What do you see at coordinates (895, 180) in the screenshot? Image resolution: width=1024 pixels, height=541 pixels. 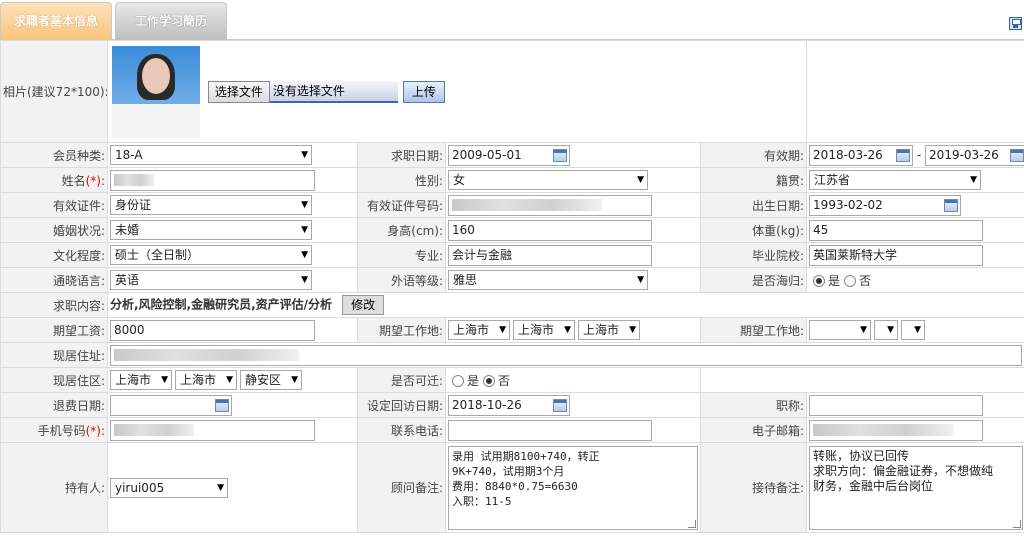 I see `native-place-select: 江苏省 ▼` at bounding box center [895, 180].